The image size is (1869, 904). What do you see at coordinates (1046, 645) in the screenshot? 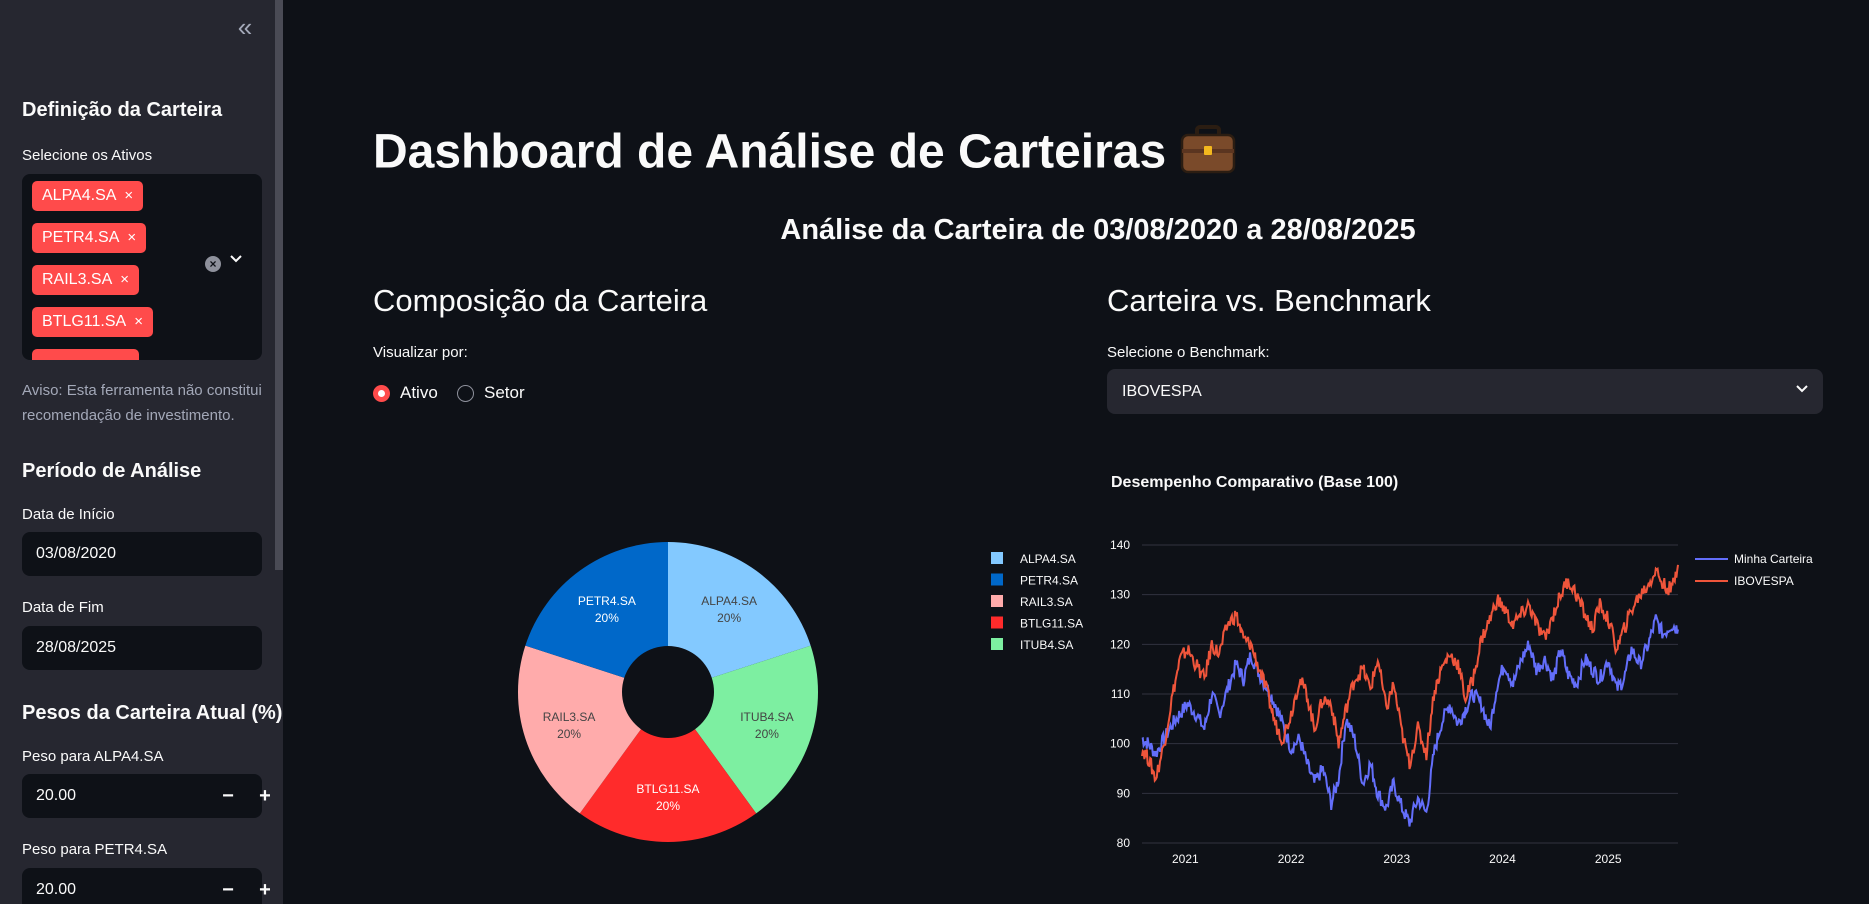
I see `legend-label: ITUB4.SA` at bounding box center [1046, 645].